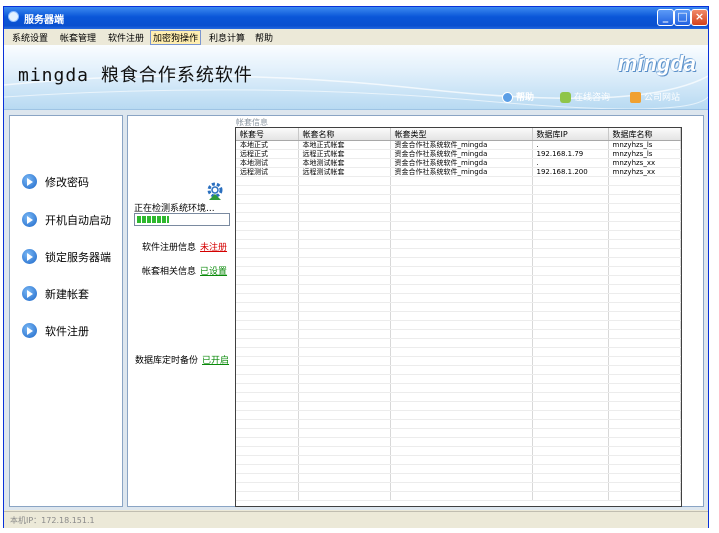  I want to click on maximize-button: □, so click(682, 17).